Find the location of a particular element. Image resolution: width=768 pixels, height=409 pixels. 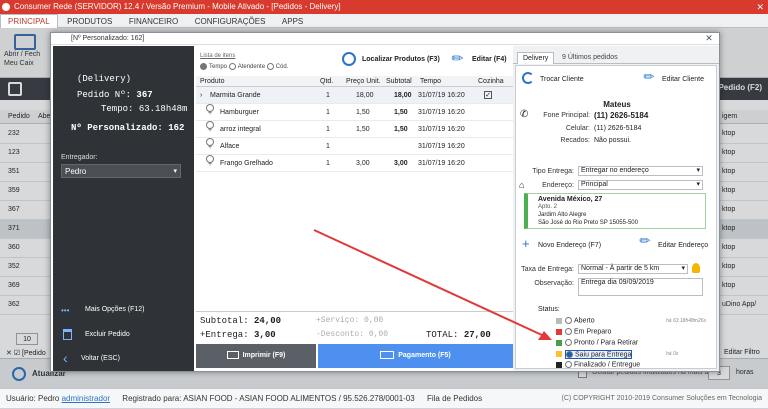

status-radio: Em Preparo is located at coordinates (588, 331).